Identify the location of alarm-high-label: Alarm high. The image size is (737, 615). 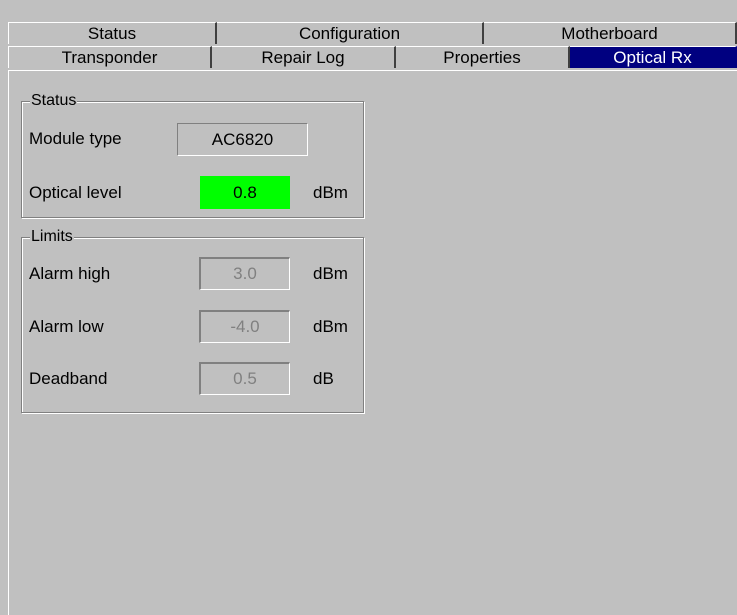
(70, 273).